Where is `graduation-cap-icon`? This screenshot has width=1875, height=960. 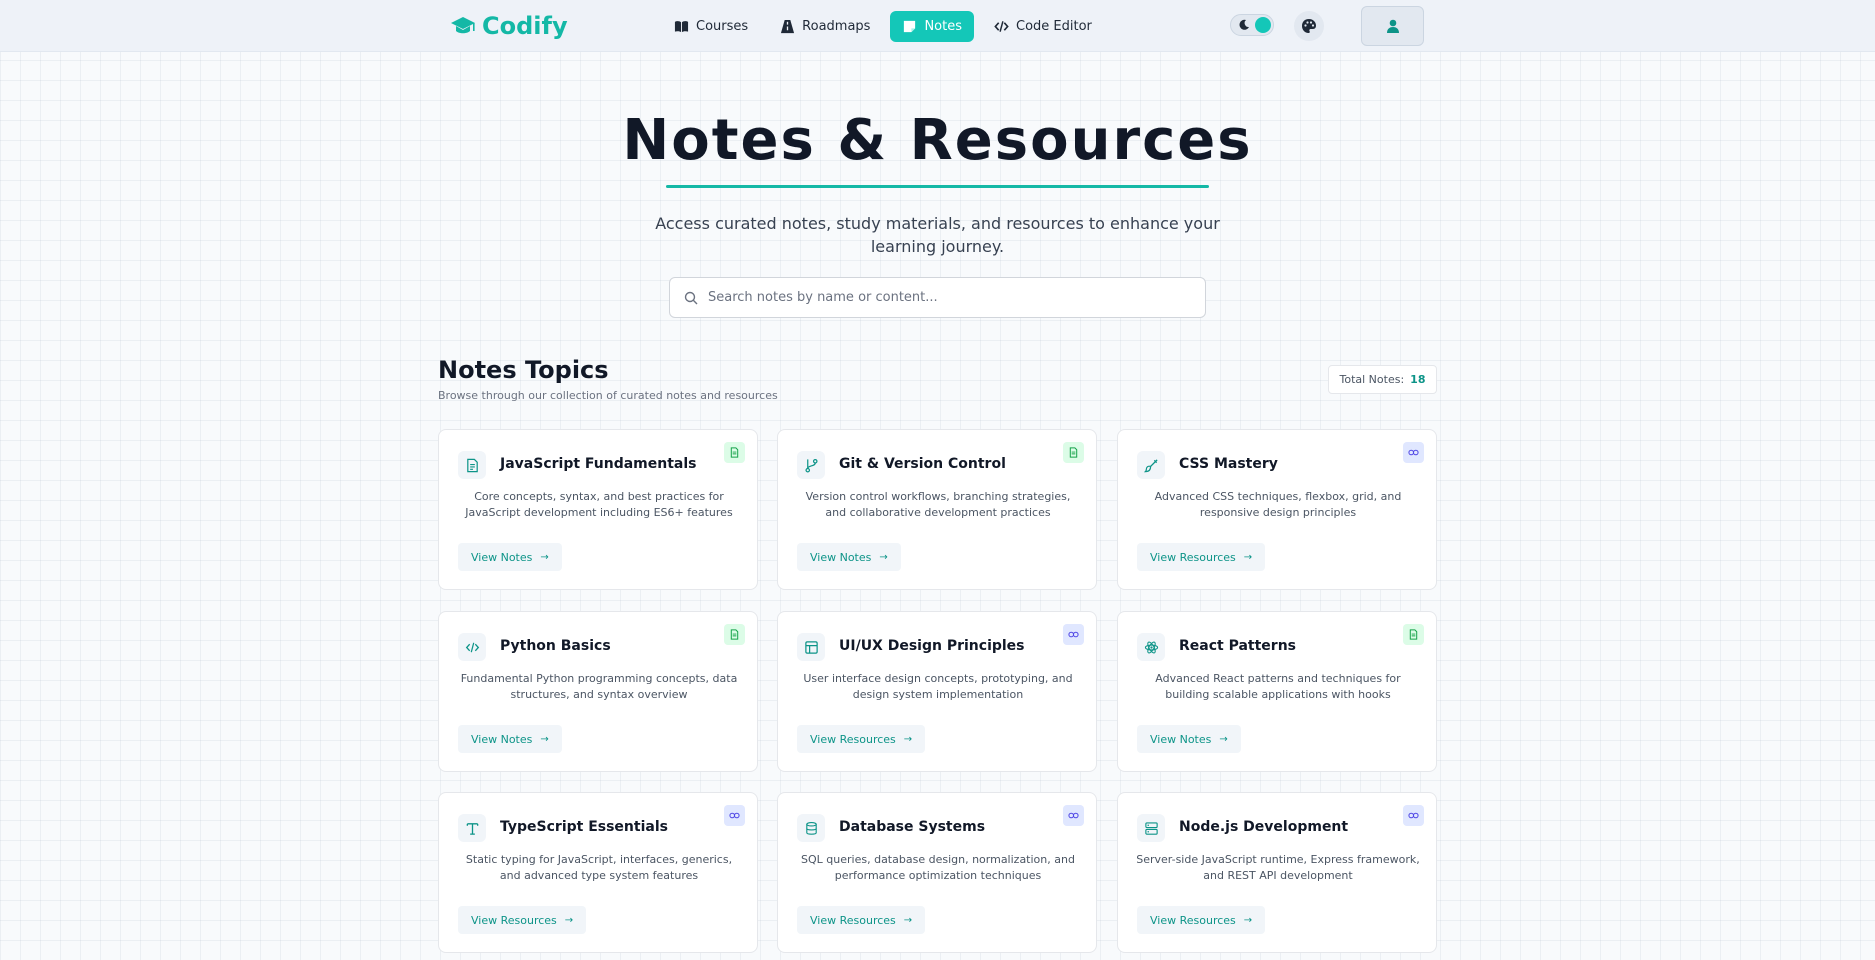
graduation-cap-icon is located at coordinates (463, 25).